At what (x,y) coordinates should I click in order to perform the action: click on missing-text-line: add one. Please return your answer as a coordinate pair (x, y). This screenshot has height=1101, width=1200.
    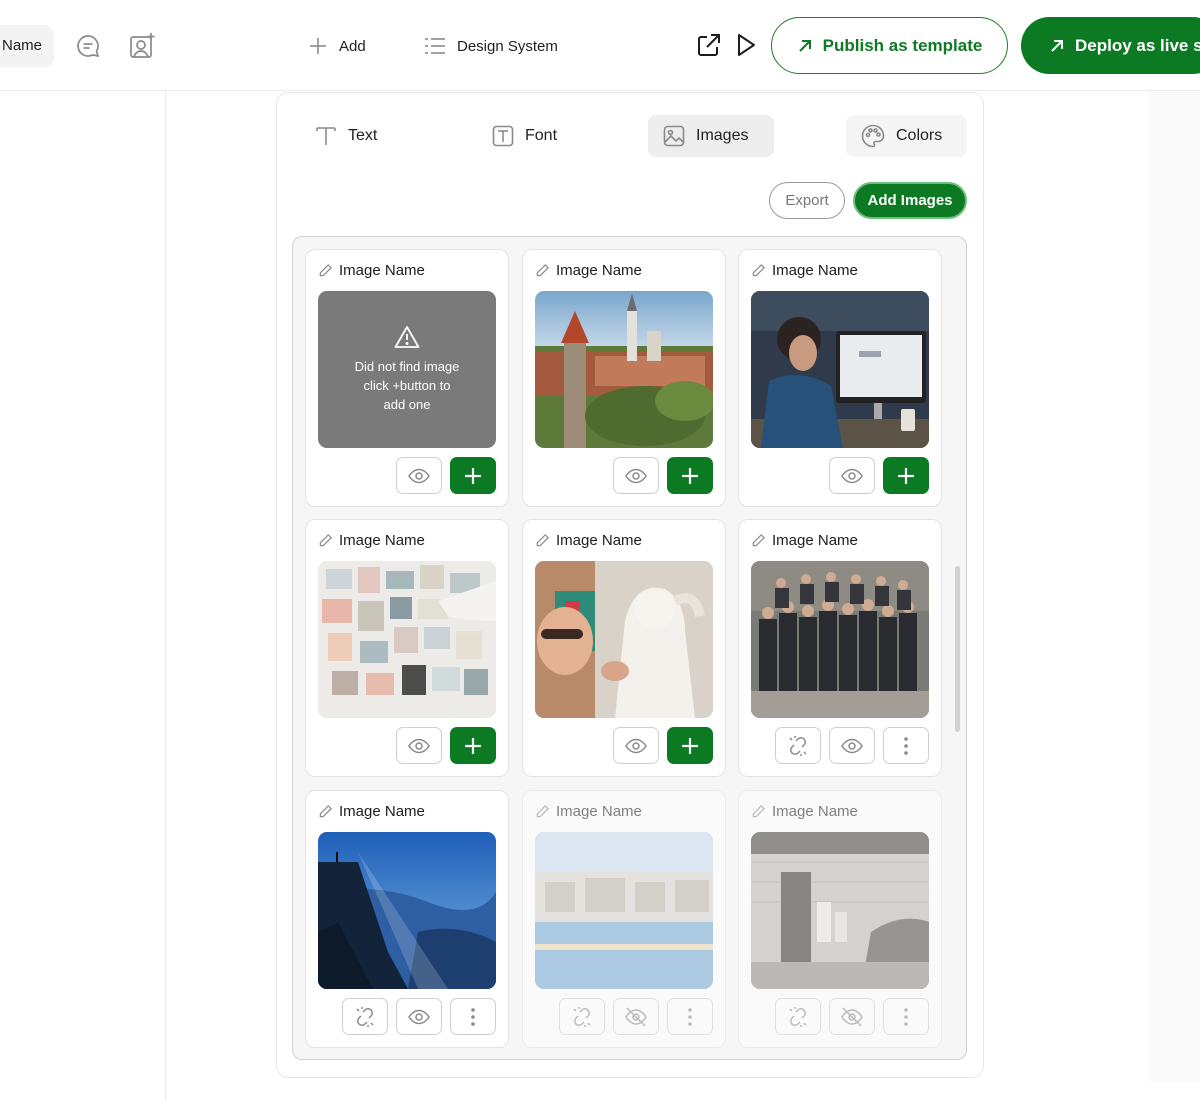
    Looking at the image, I should click on (407, 404).